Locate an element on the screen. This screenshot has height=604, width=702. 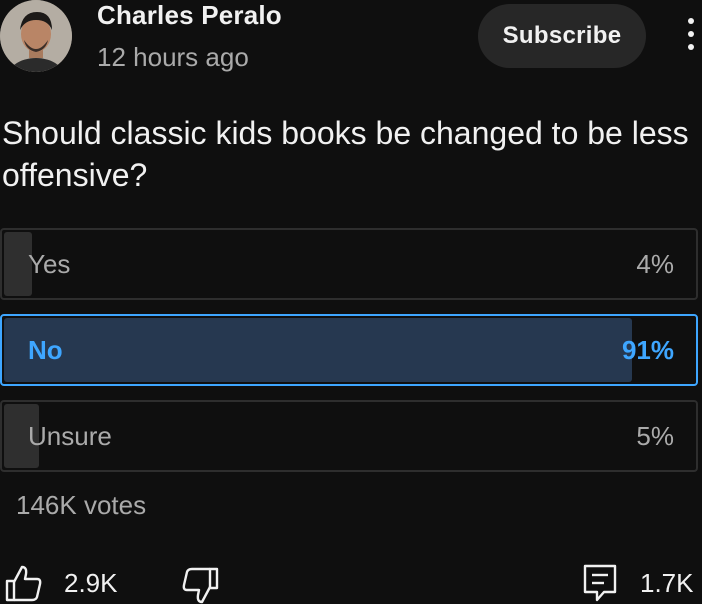
poll-option-percent: 5% is located at coordinates (655, 436).